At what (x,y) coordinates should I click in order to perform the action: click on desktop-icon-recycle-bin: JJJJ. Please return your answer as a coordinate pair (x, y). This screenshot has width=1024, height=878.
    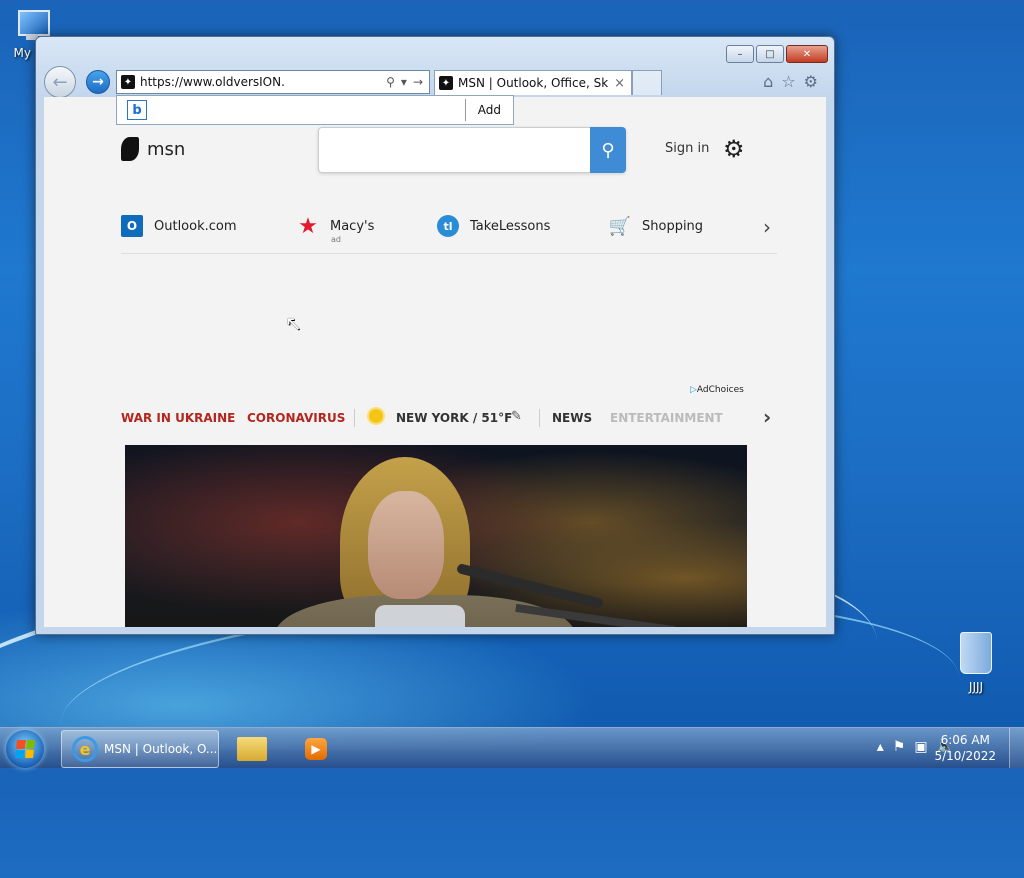
    Looking at the image, I should click on (976, 663).